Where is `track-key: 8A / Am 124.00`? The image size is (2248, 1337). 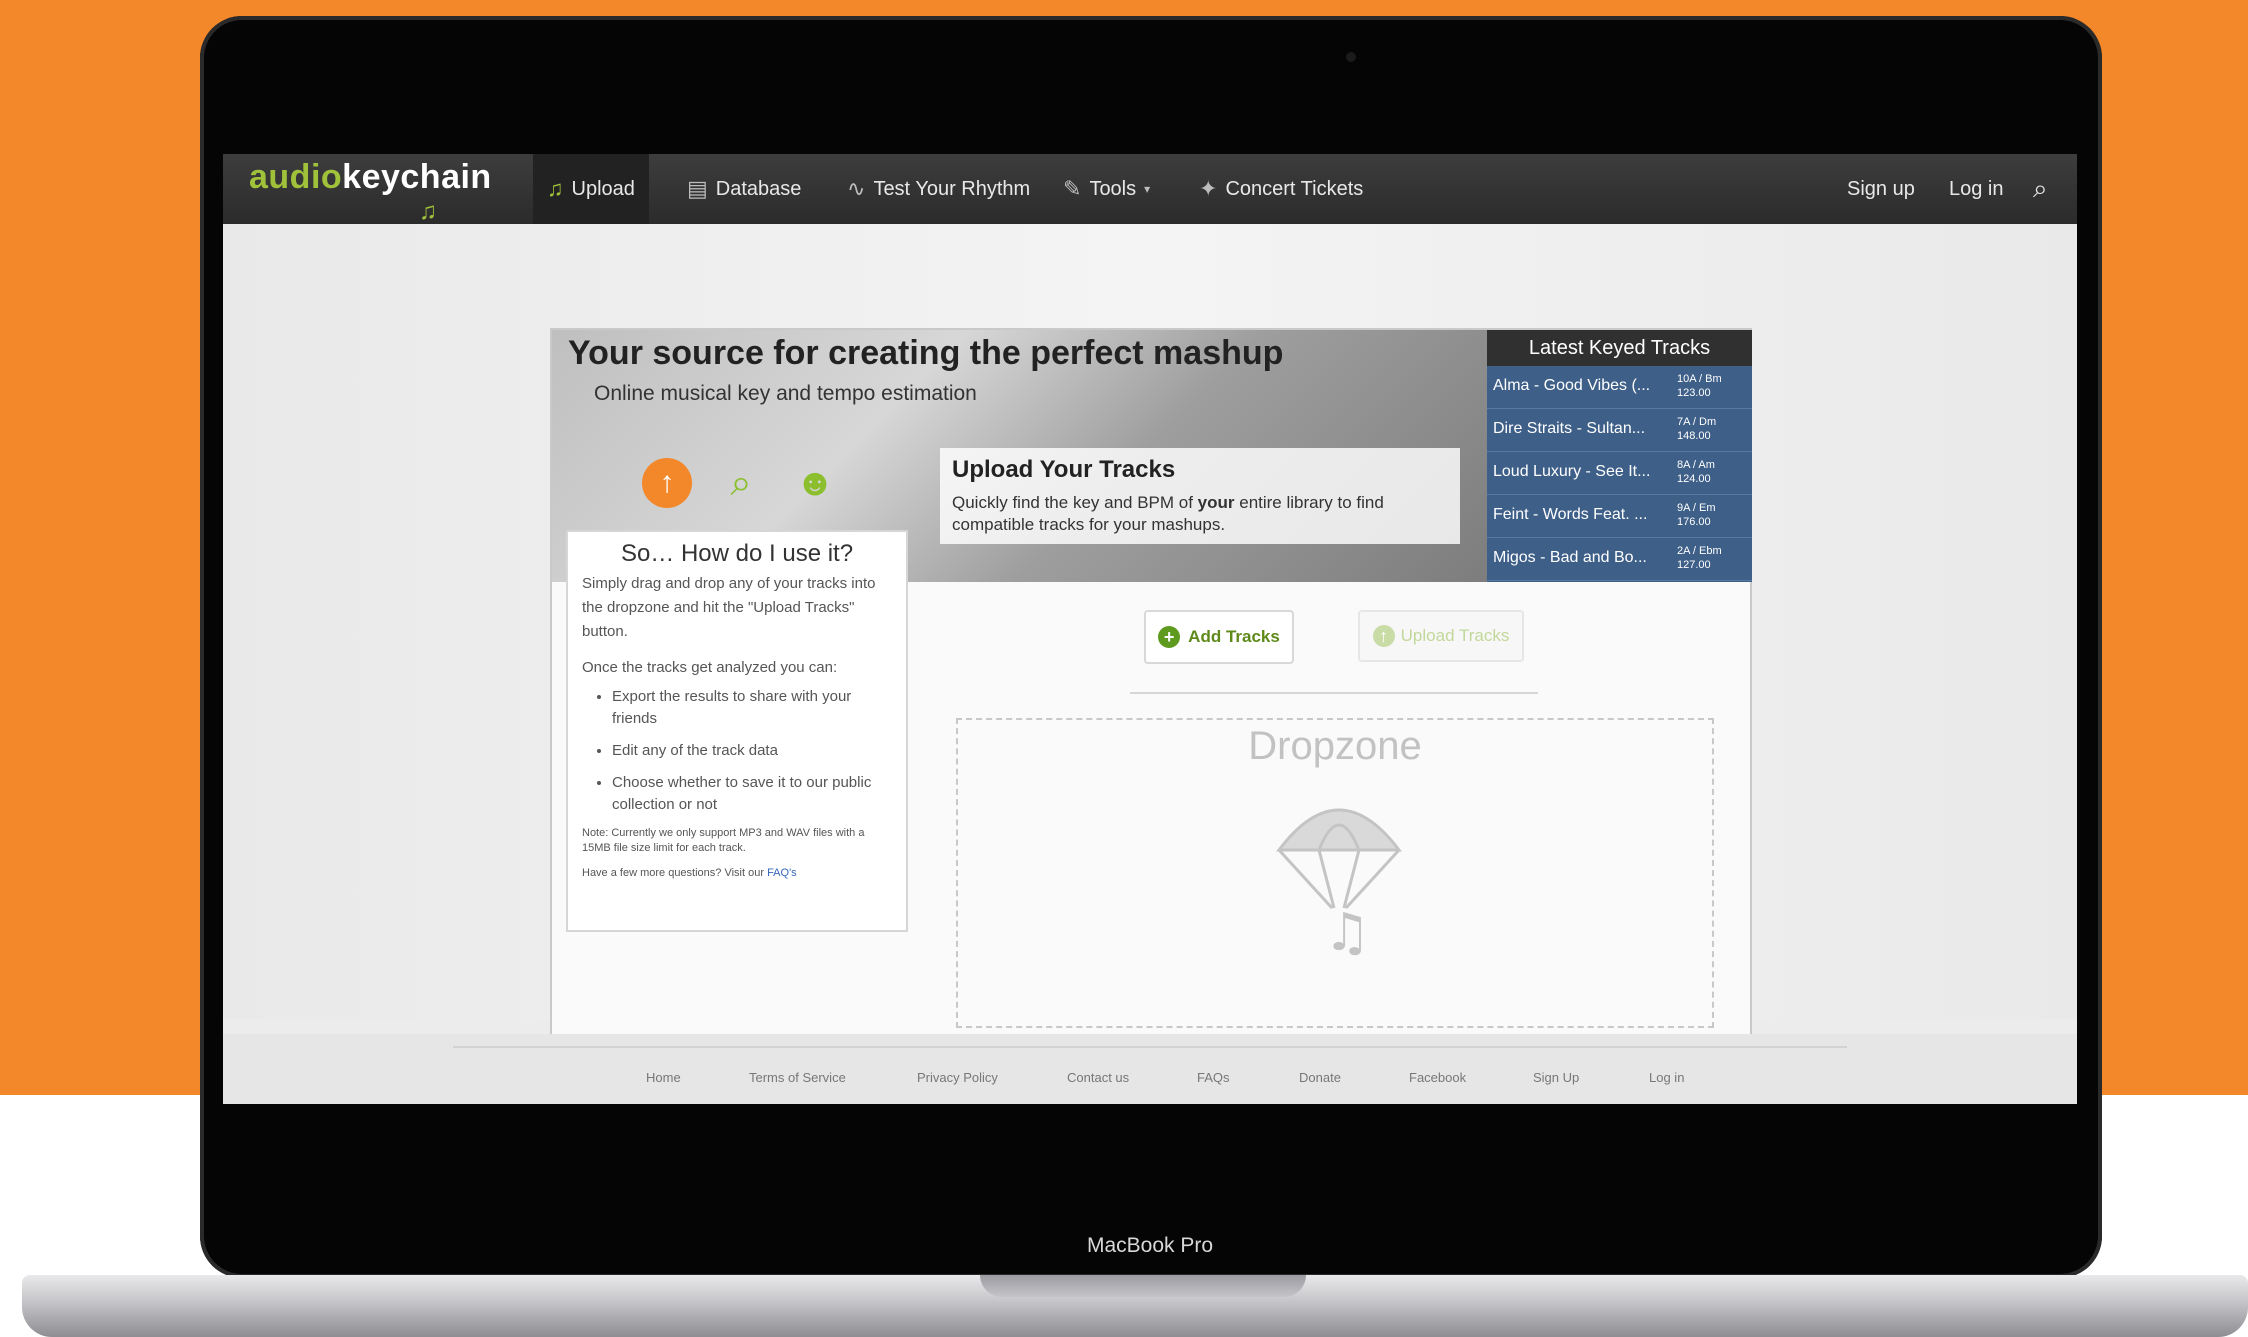
track-key: 8A / Am 124.00 is located at coordinates (1696, 472).